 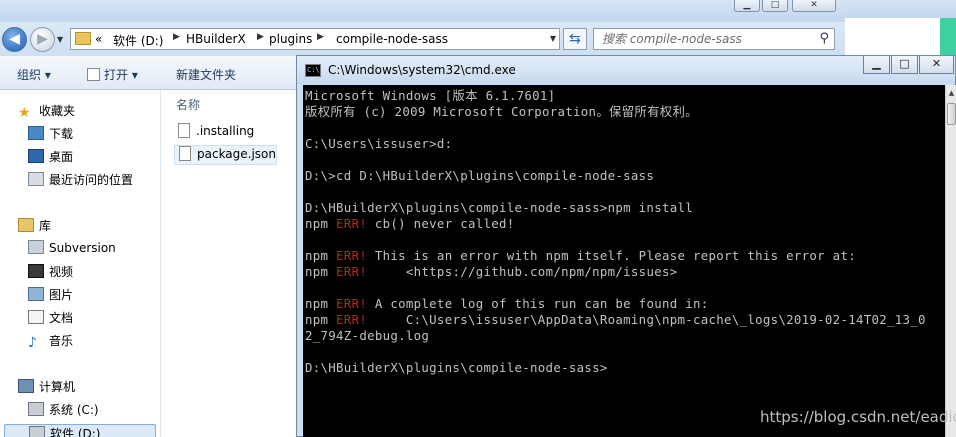 What do you see at coordinates (951, 93) in the screenshot?
I see `scroll-up-icon: ▲` at bounding box center [951, 93].